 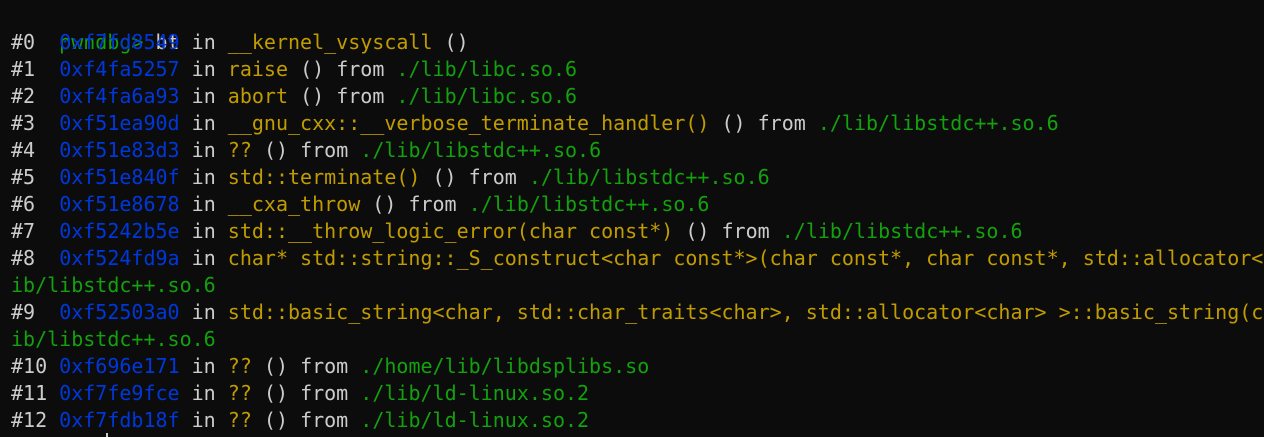 What do you see at coordinates (119, 258) in the screenshot?
I see `frame-address: 0xf524fd9a` at bounding box center [119, 258].